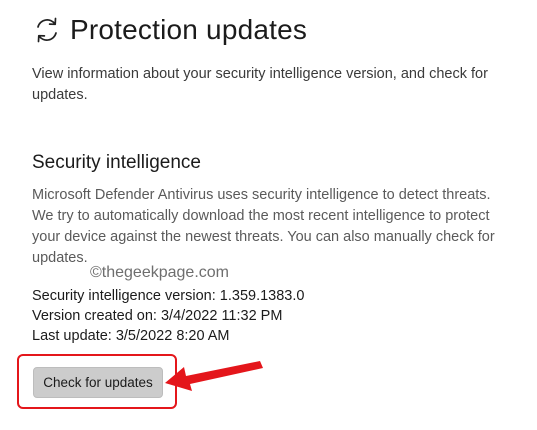 Image resolution: width=537 pixels, height=430 pixels. Describe the element at coordinates (47, 30) in the screenshot. I see `refresh-icon` at that location.